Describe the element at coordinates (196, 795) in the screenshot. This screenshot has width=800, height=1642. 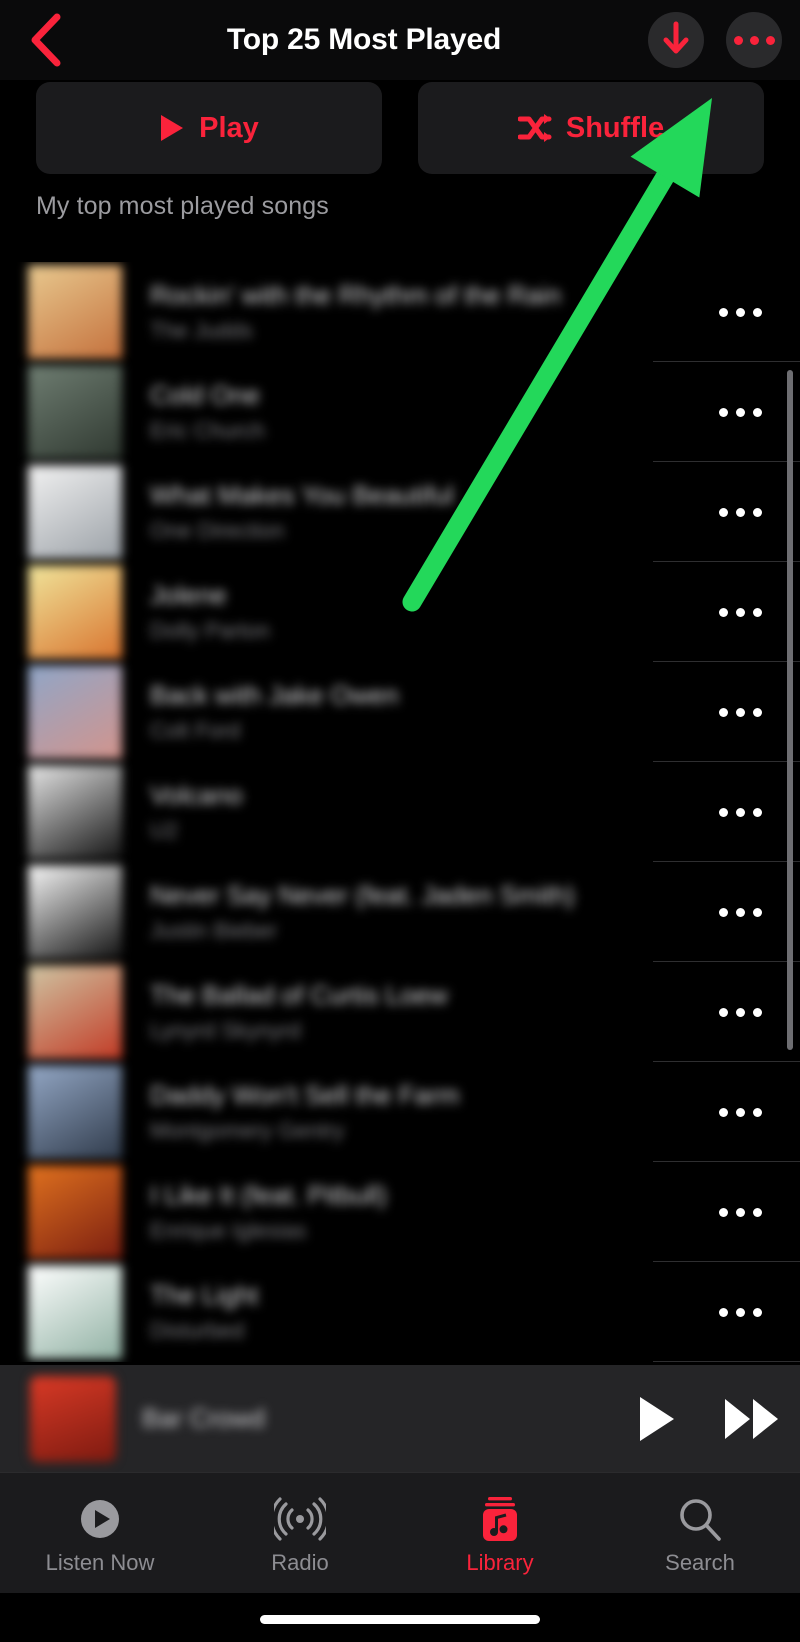
I see `song-title: Volcano` at that location.